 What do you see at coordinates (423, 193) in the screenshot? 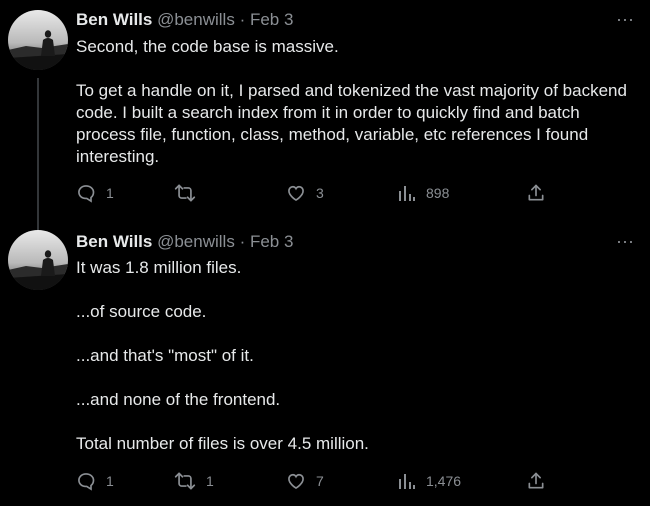
I see `views-button: 898` at bounding box center [423, 193].